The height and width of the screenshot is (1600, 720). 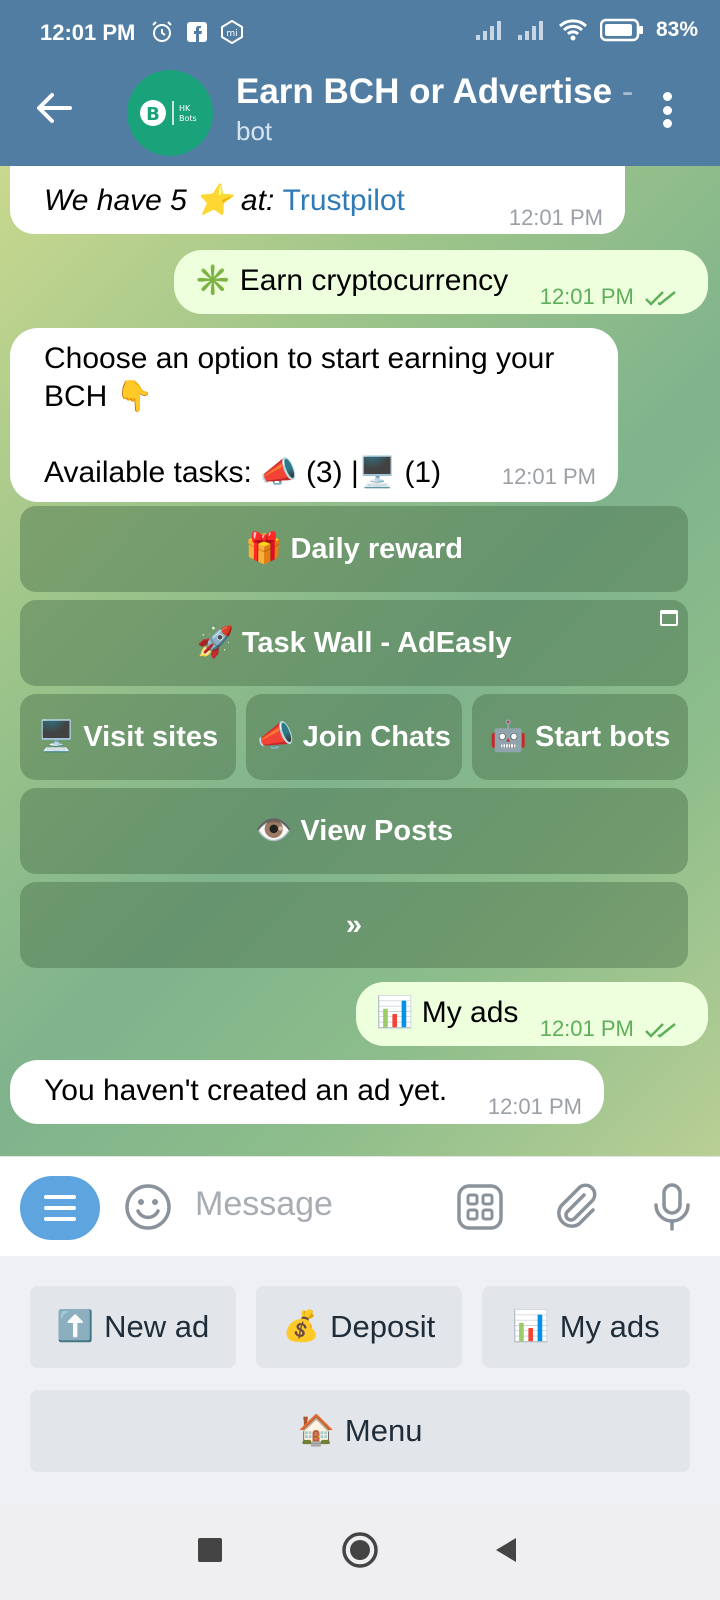 I want to click on bitcoin-cash-logo-icon: B HK Bots, so click(x=168, y=113).